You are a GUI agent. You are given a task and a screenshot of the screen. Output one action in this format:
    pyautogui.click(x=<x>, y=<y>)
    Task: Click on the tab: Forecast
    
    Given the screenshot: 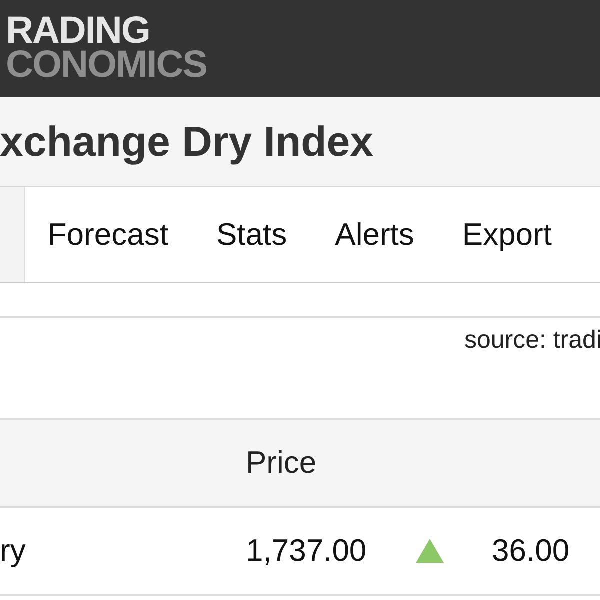 What is the action you would take?
    pyautogui.click(x=108, y=234)
    